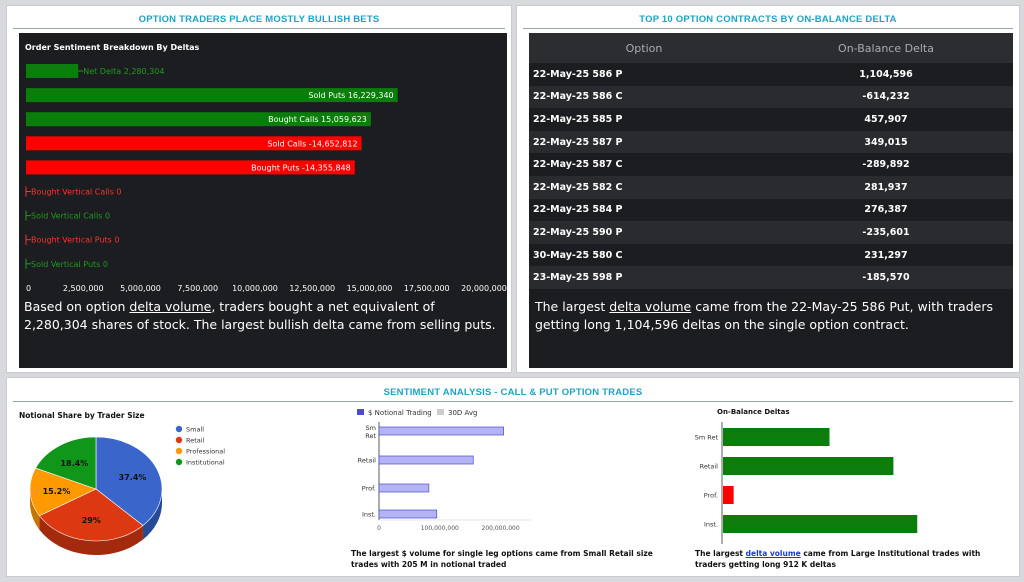  Describe the element at coordinates (644, 210) in the screenshot. I see `option-cell: 22-May-25 584 P` at that location.